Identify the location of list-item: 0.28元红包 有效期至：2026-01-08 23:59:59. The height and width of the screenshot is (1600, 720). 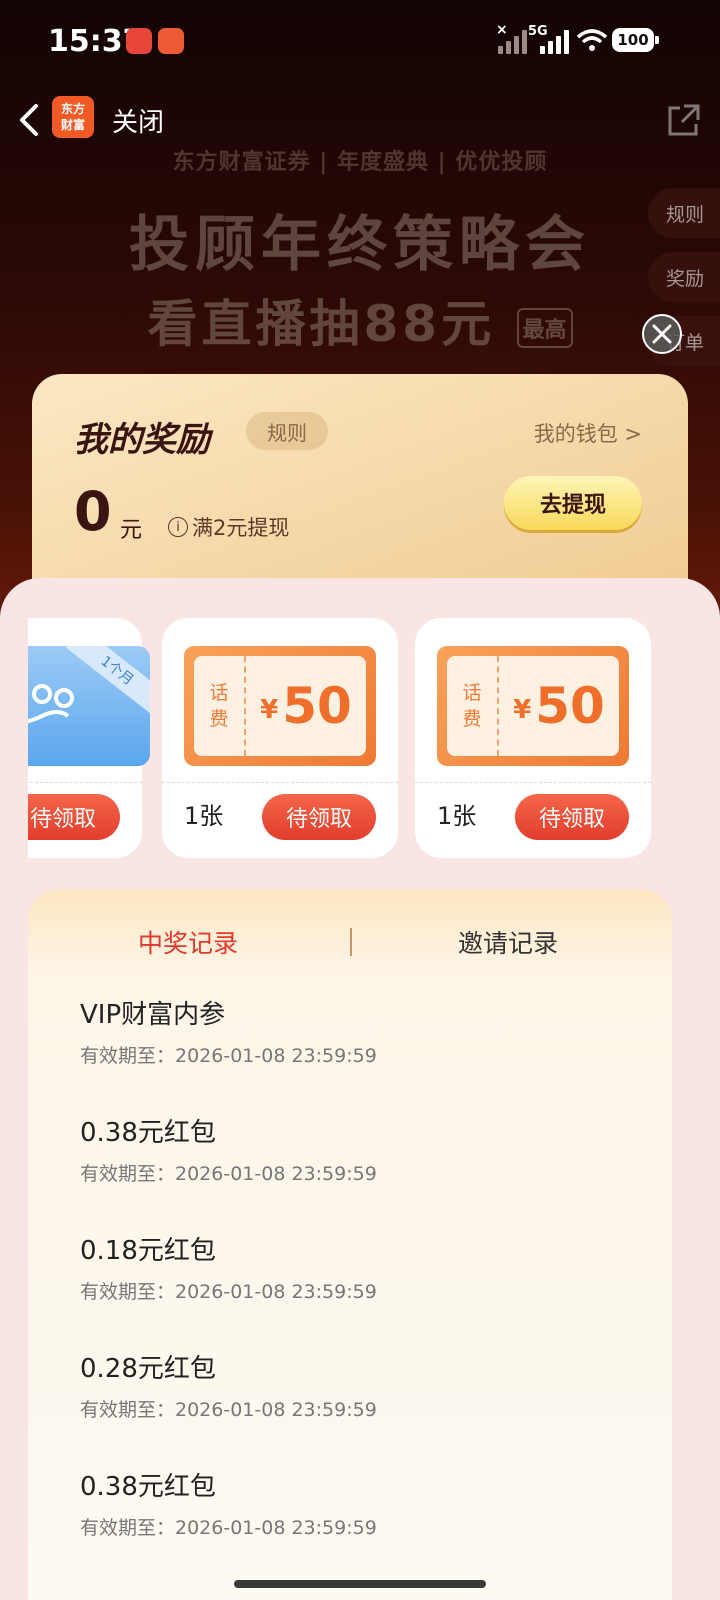
(228, 1385).